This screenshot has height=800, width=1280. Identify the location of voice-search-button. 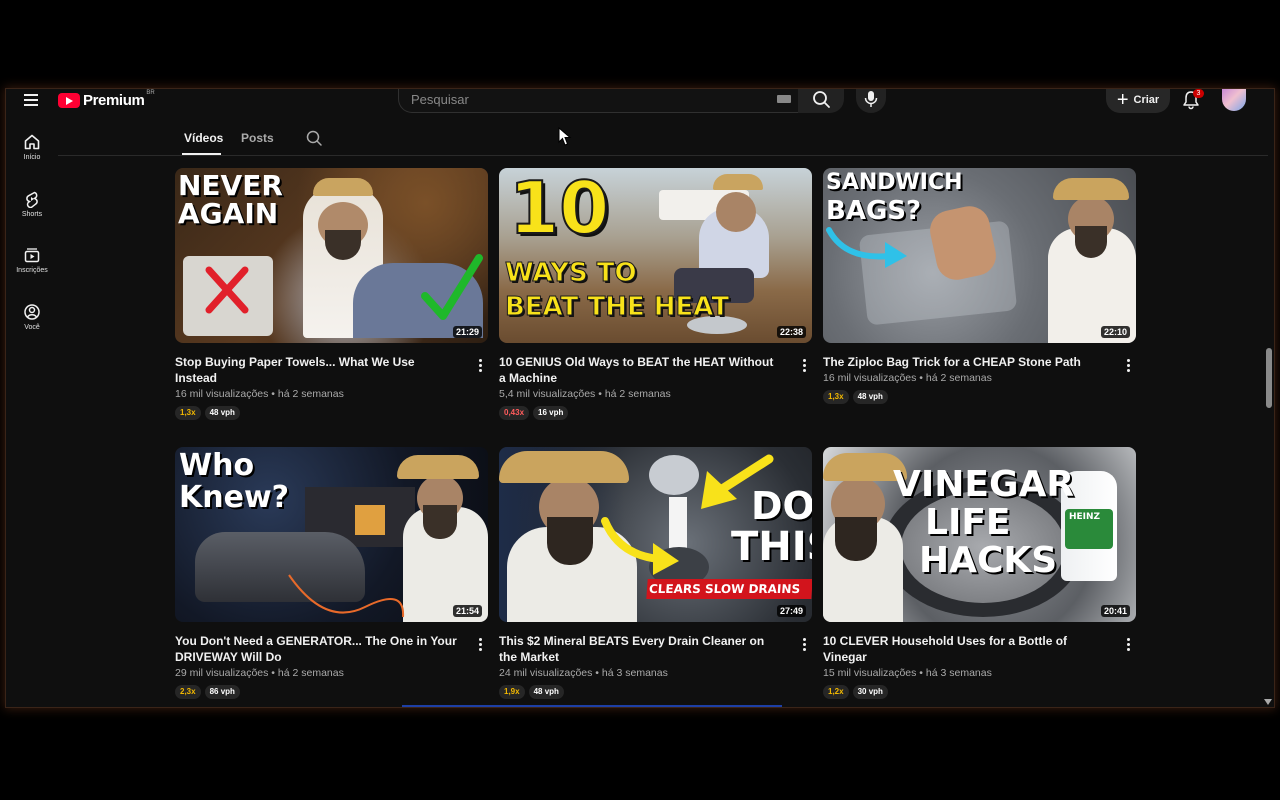
(871, 101).